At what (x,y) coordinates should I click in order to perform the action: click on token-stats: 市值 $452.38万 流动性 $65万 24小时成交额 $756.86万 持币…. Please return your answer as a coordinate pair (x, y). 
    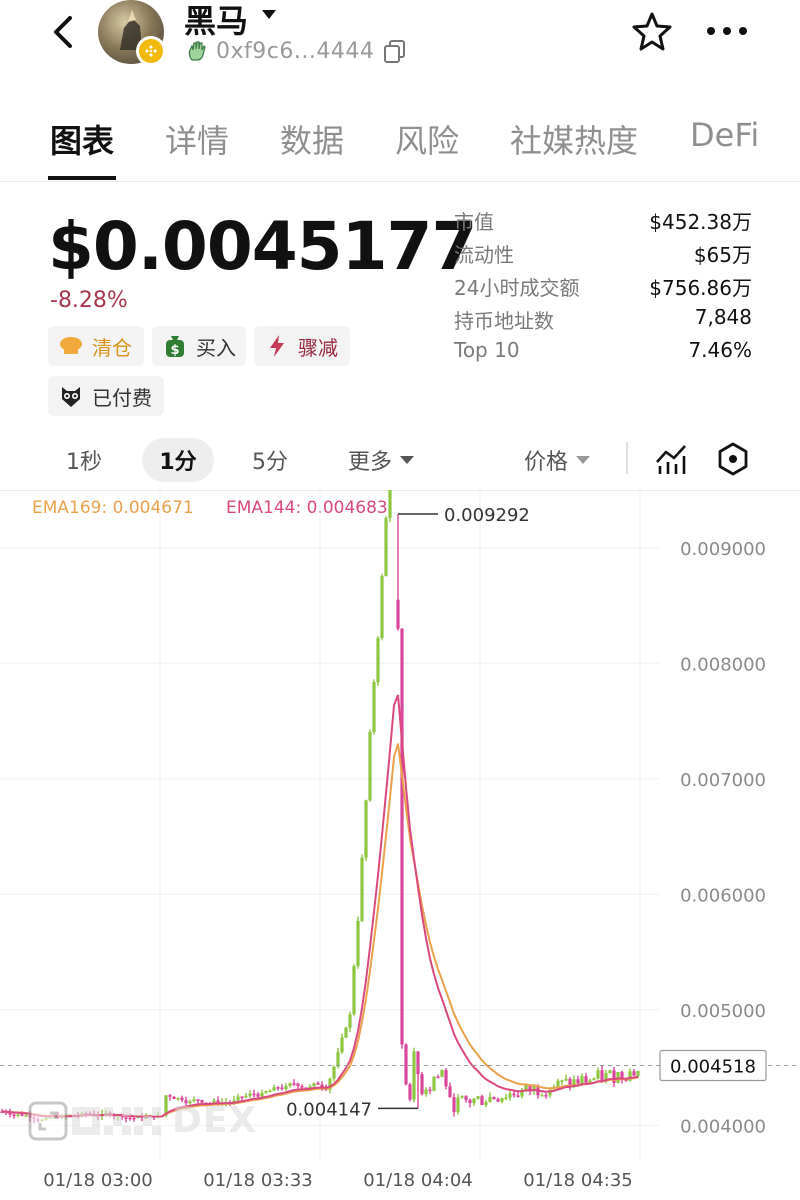
    Looking at the image, I should click on (603, 284).